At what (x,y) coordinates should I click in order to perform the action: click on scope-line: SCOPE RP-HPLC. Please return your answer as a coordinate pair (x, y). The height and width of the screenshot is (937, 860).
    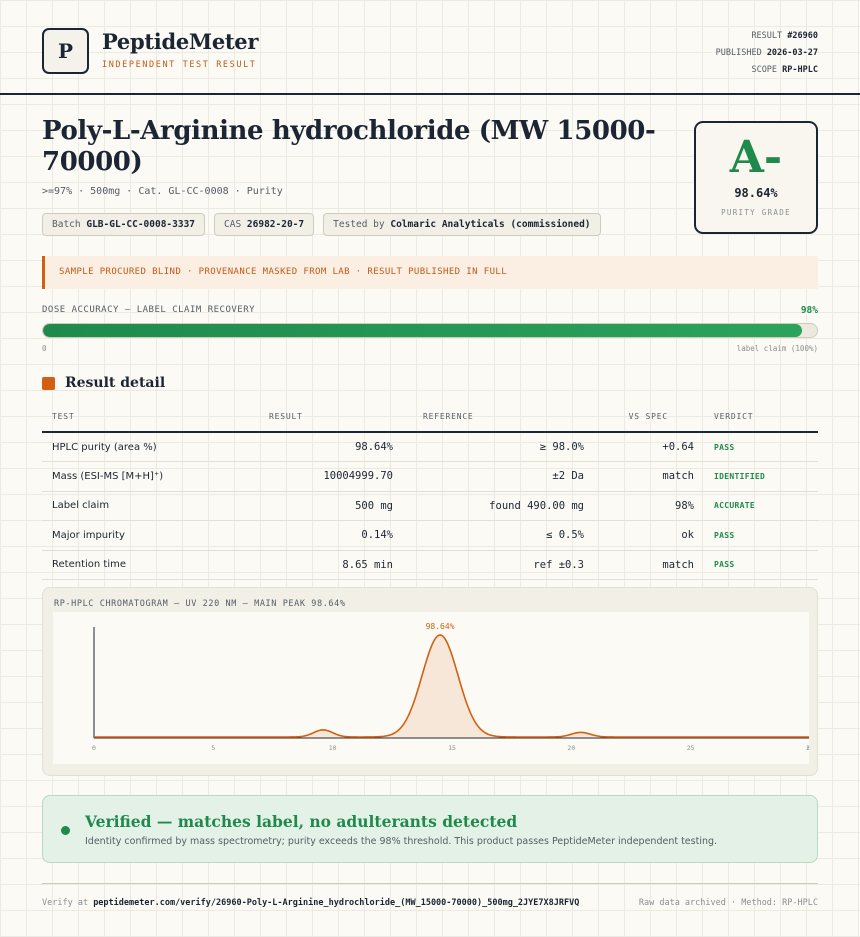
    Looking at the image, I should click on (767, 70).